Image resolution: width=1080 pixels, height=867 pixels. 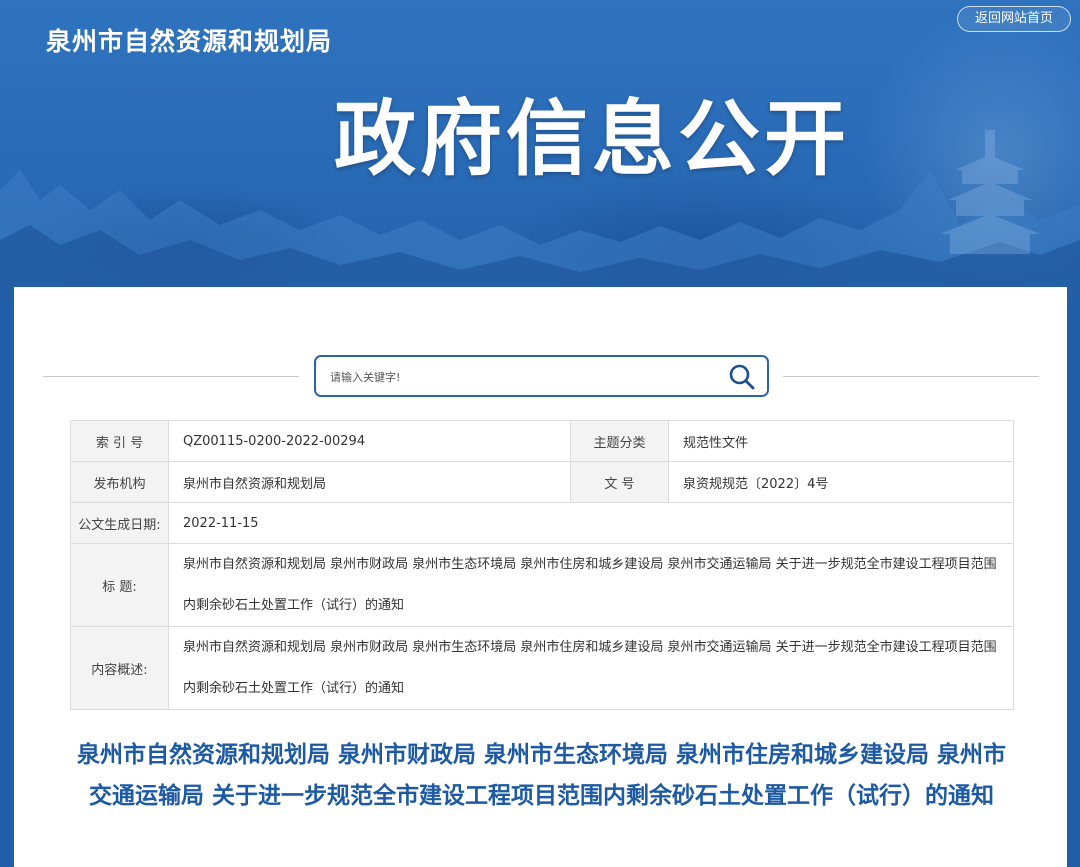 What do you see at coordinates (119, 668) in the screenshot?
I see `summary-label: 内容概述:` at bounding box center [119, 668].